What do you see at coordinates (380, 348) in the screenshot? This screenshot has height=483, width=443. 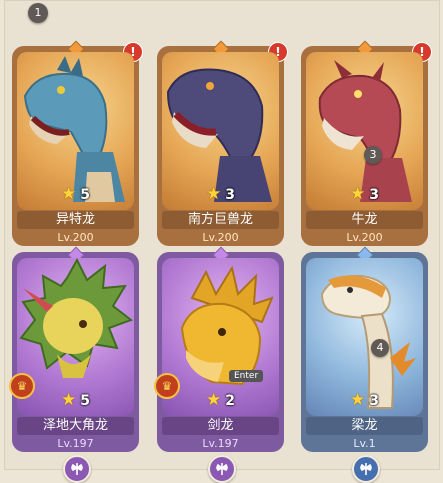 I see `step-marker-4: 4` at bounding box center [380, 348].